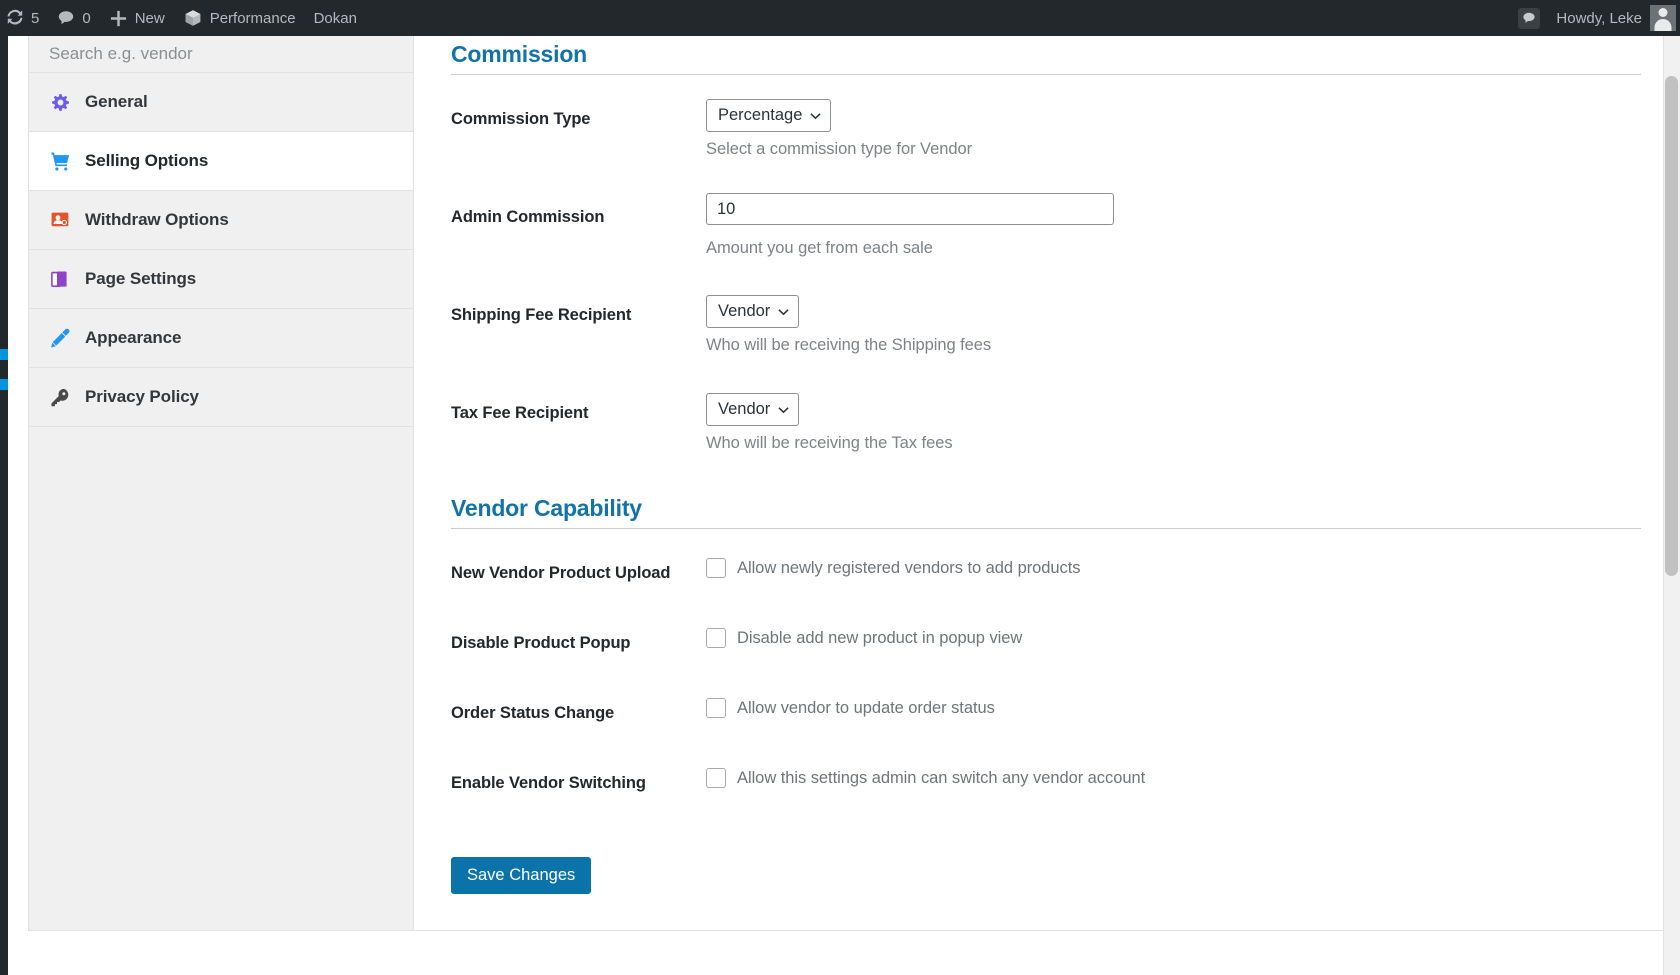 The image size is (1680, 975). Describe the element at coordinates (221, 102) in the screenshot. I see `sidebar-item-general: General` at that location.